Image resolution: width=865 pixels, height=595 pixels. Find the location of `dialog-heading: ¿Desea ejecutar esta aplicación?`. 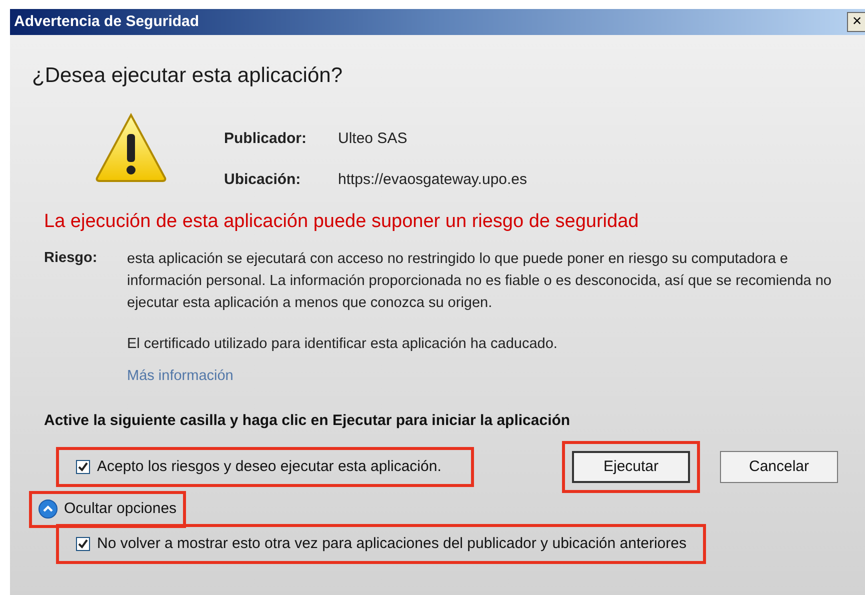

dialog-heading: ¿Desea ejecutar esta aplicación? is located at coordinates (188, 76).